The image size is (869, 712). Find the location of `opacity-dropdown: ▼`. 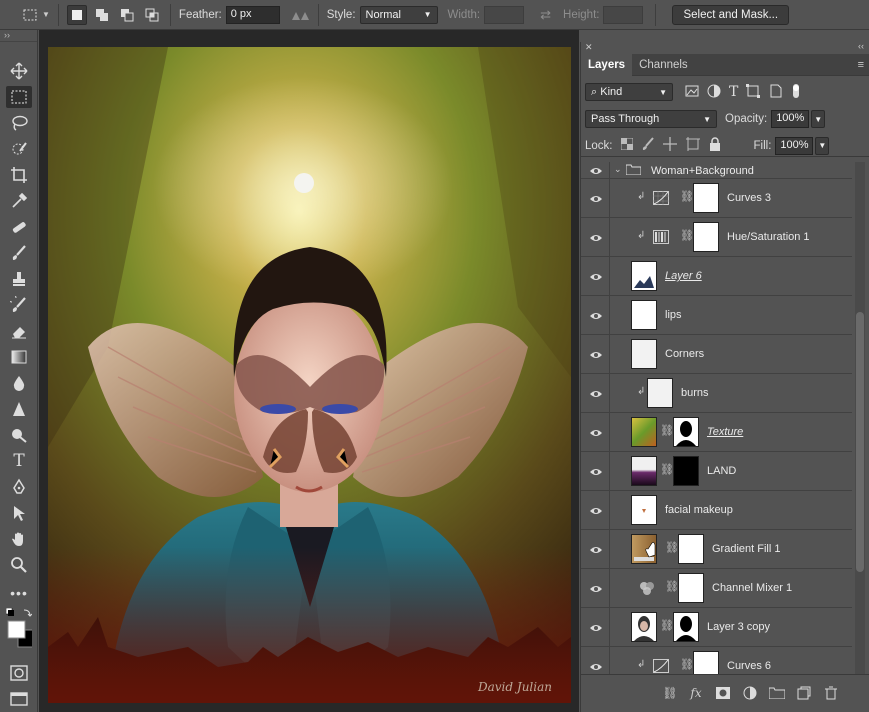

opacity-dropdown: ▼ is located at coordinates (818, 119).